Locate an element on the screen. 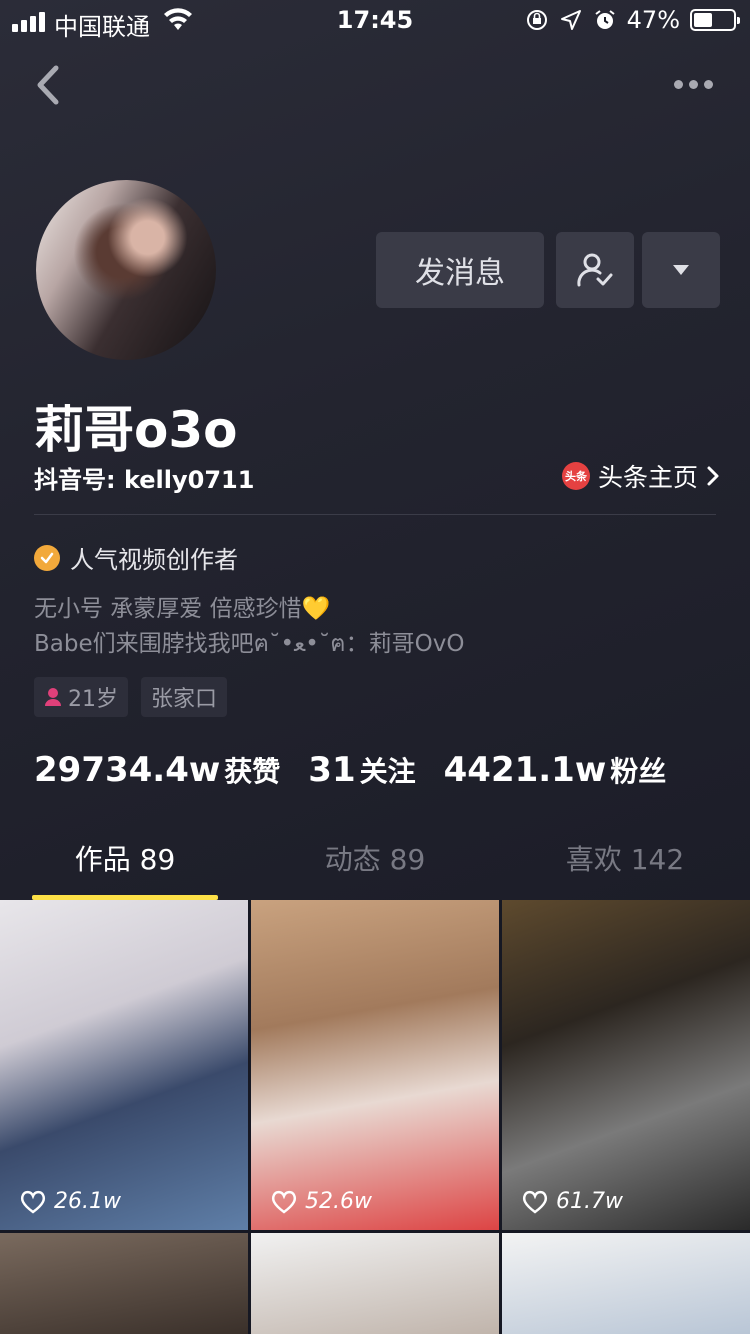  likes-label: 获赞 is located at coordinates (252, 771).